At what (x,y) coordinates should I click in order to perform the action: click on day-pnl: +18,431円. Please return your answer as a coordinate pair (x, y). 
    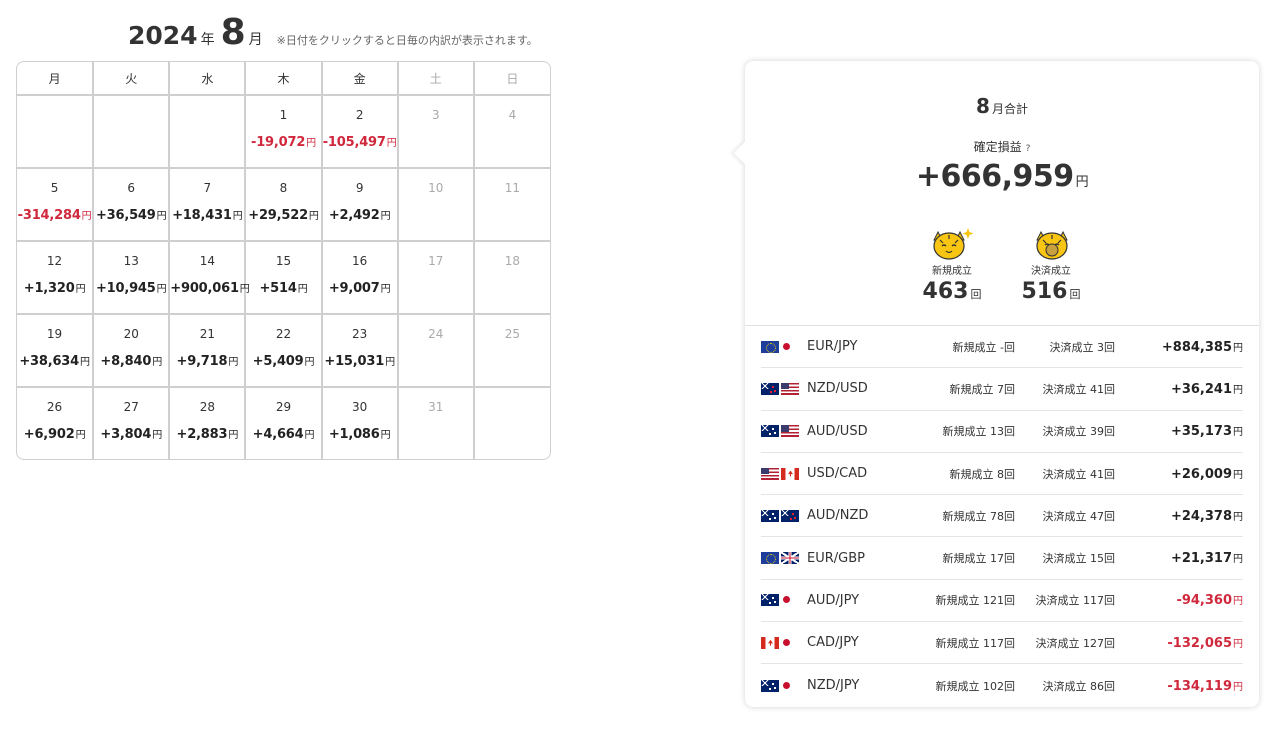
    Looking at the image, I should click on (207, 215).